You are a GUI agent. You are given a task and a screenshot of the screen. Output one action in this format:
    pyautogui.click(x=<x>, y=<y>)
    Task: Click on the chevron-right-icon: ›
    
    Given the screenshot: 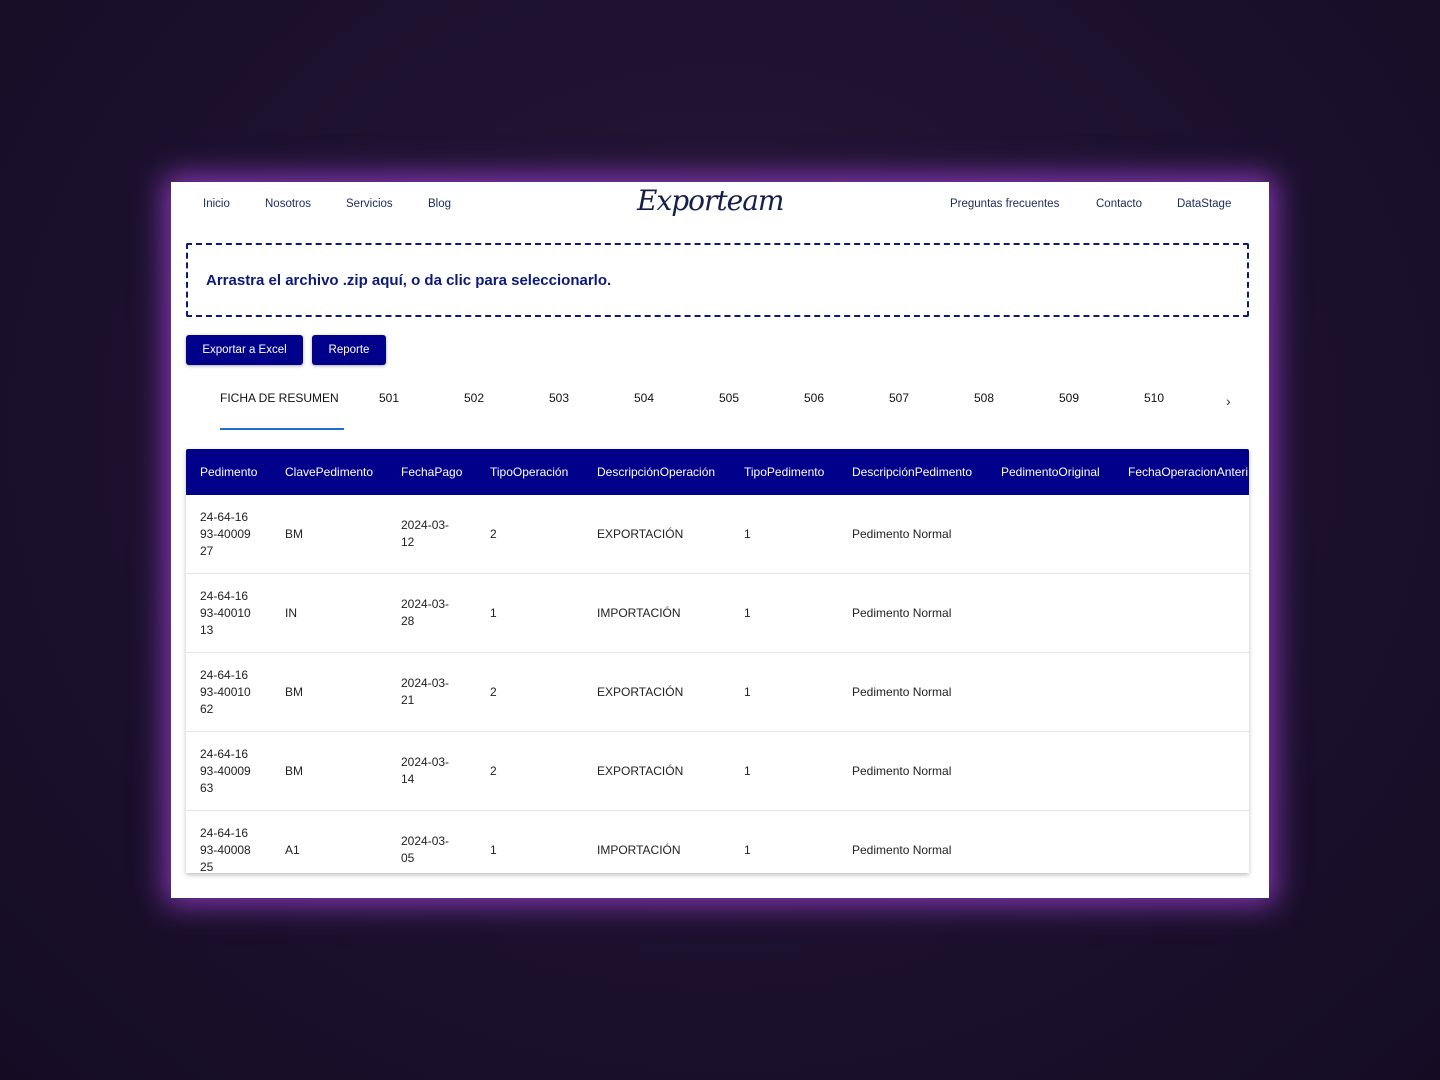 What is the action you would take?
    pyautogui.click(x=1228, y=401)
    